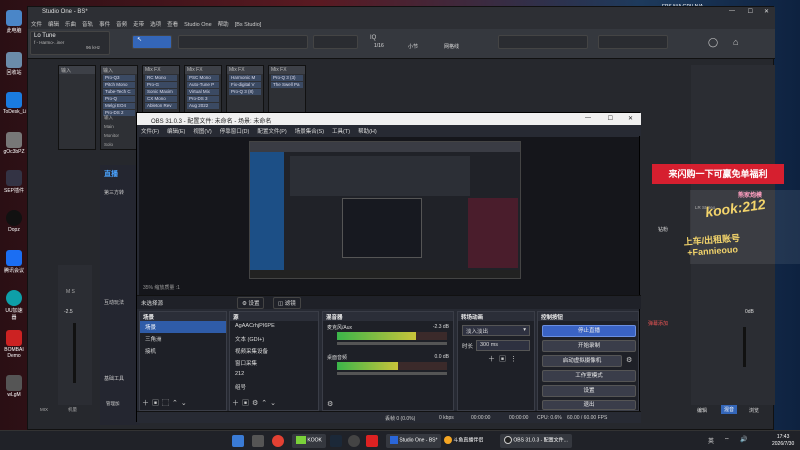  Describe the element at coordinates (287, 303) in the screenshot. I see `filters-button: ◫ 滤镜` at that location.